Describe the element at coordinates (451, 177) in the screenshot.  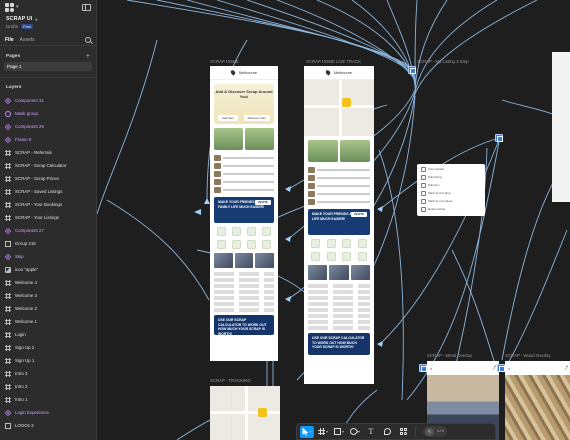
I see `menu-item: Edit listing` at that location.